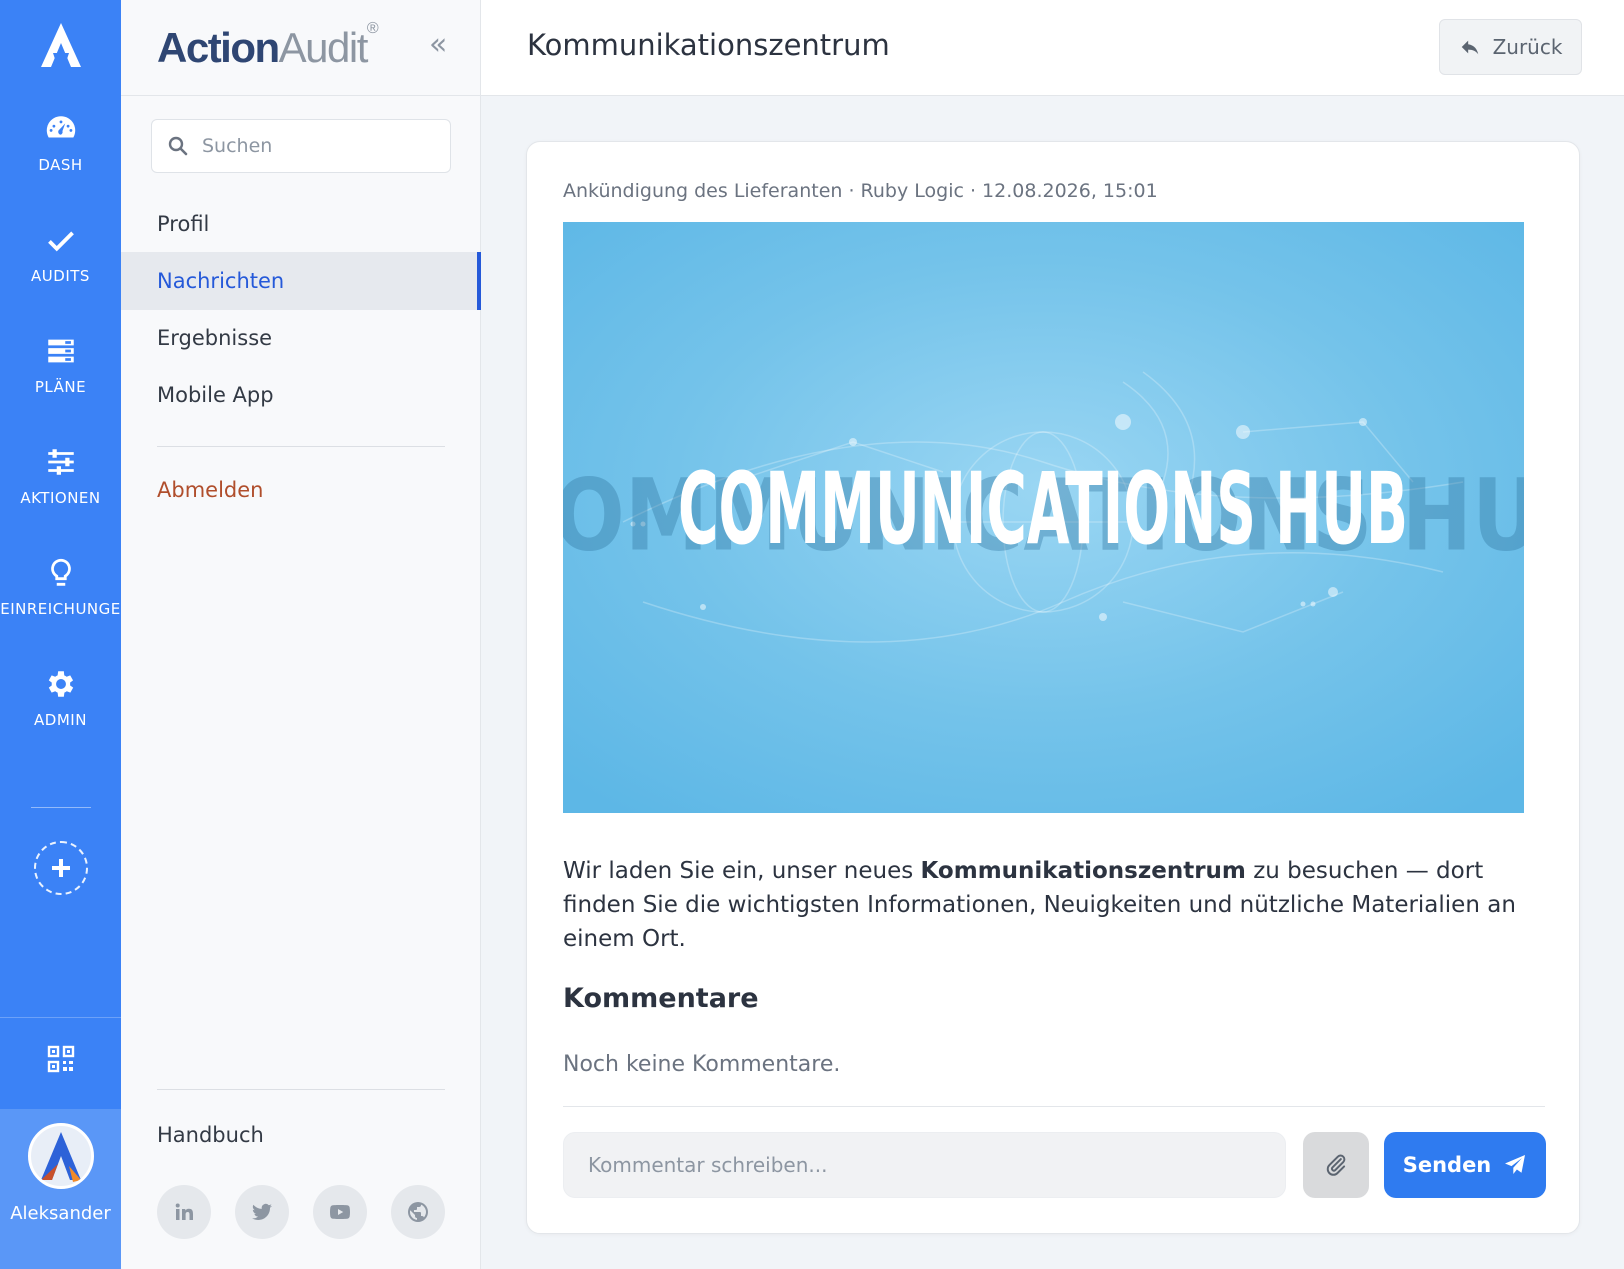  I want to click on social-links, so click(301, 1212).